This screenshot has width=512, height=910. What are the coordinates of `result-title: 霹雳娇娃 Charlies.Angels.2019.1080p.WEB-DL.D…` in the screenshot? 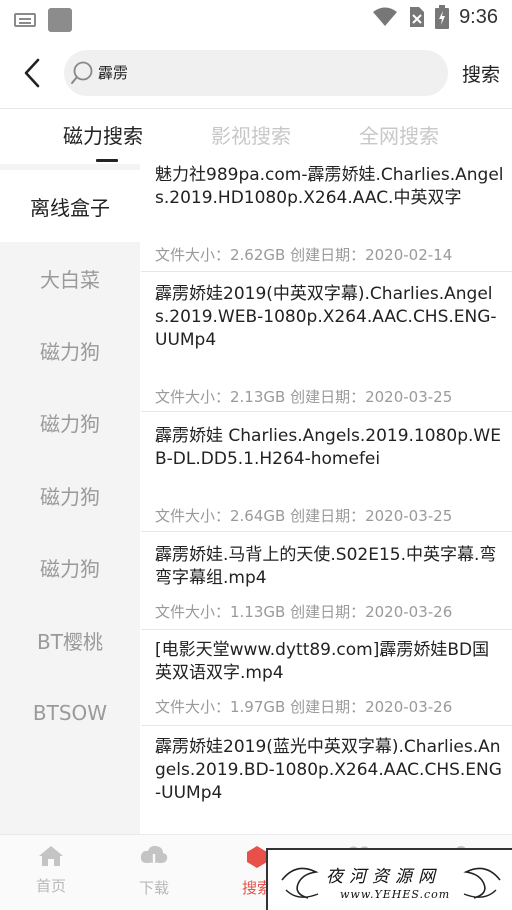 It's located at (328, 447).